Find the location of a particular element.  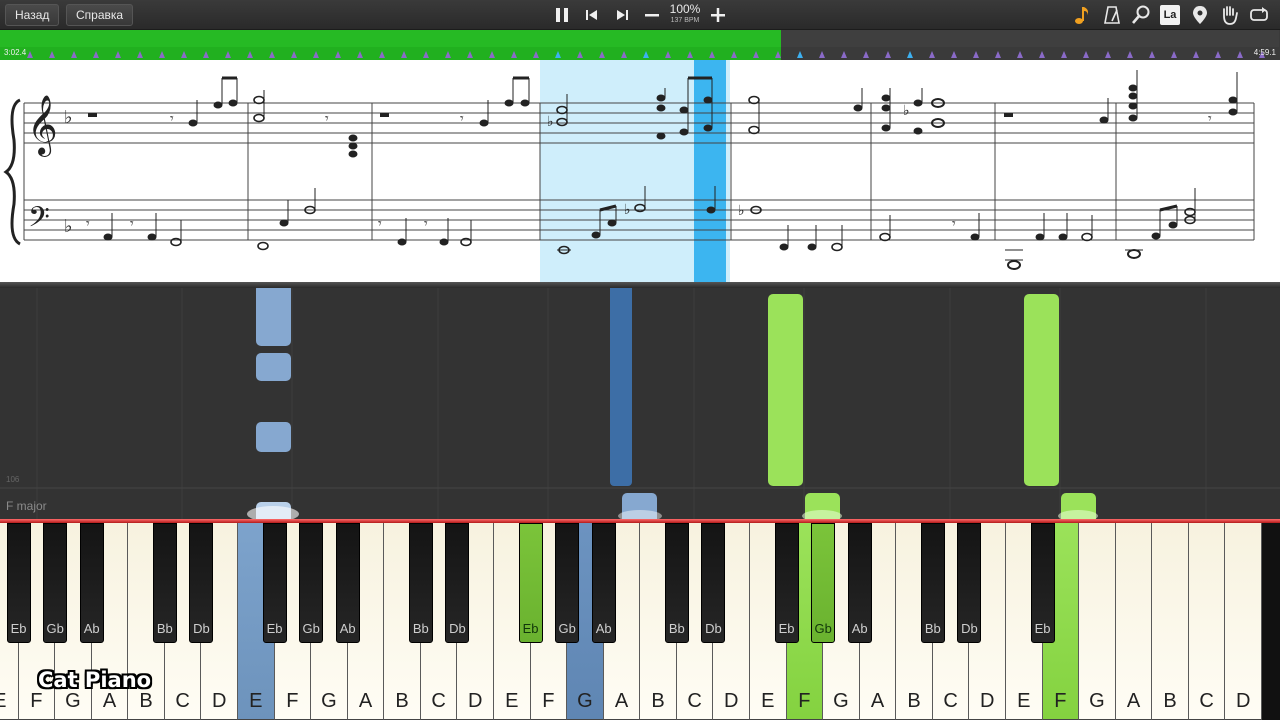

skip-back-icon is located at coordinates (592, 15).